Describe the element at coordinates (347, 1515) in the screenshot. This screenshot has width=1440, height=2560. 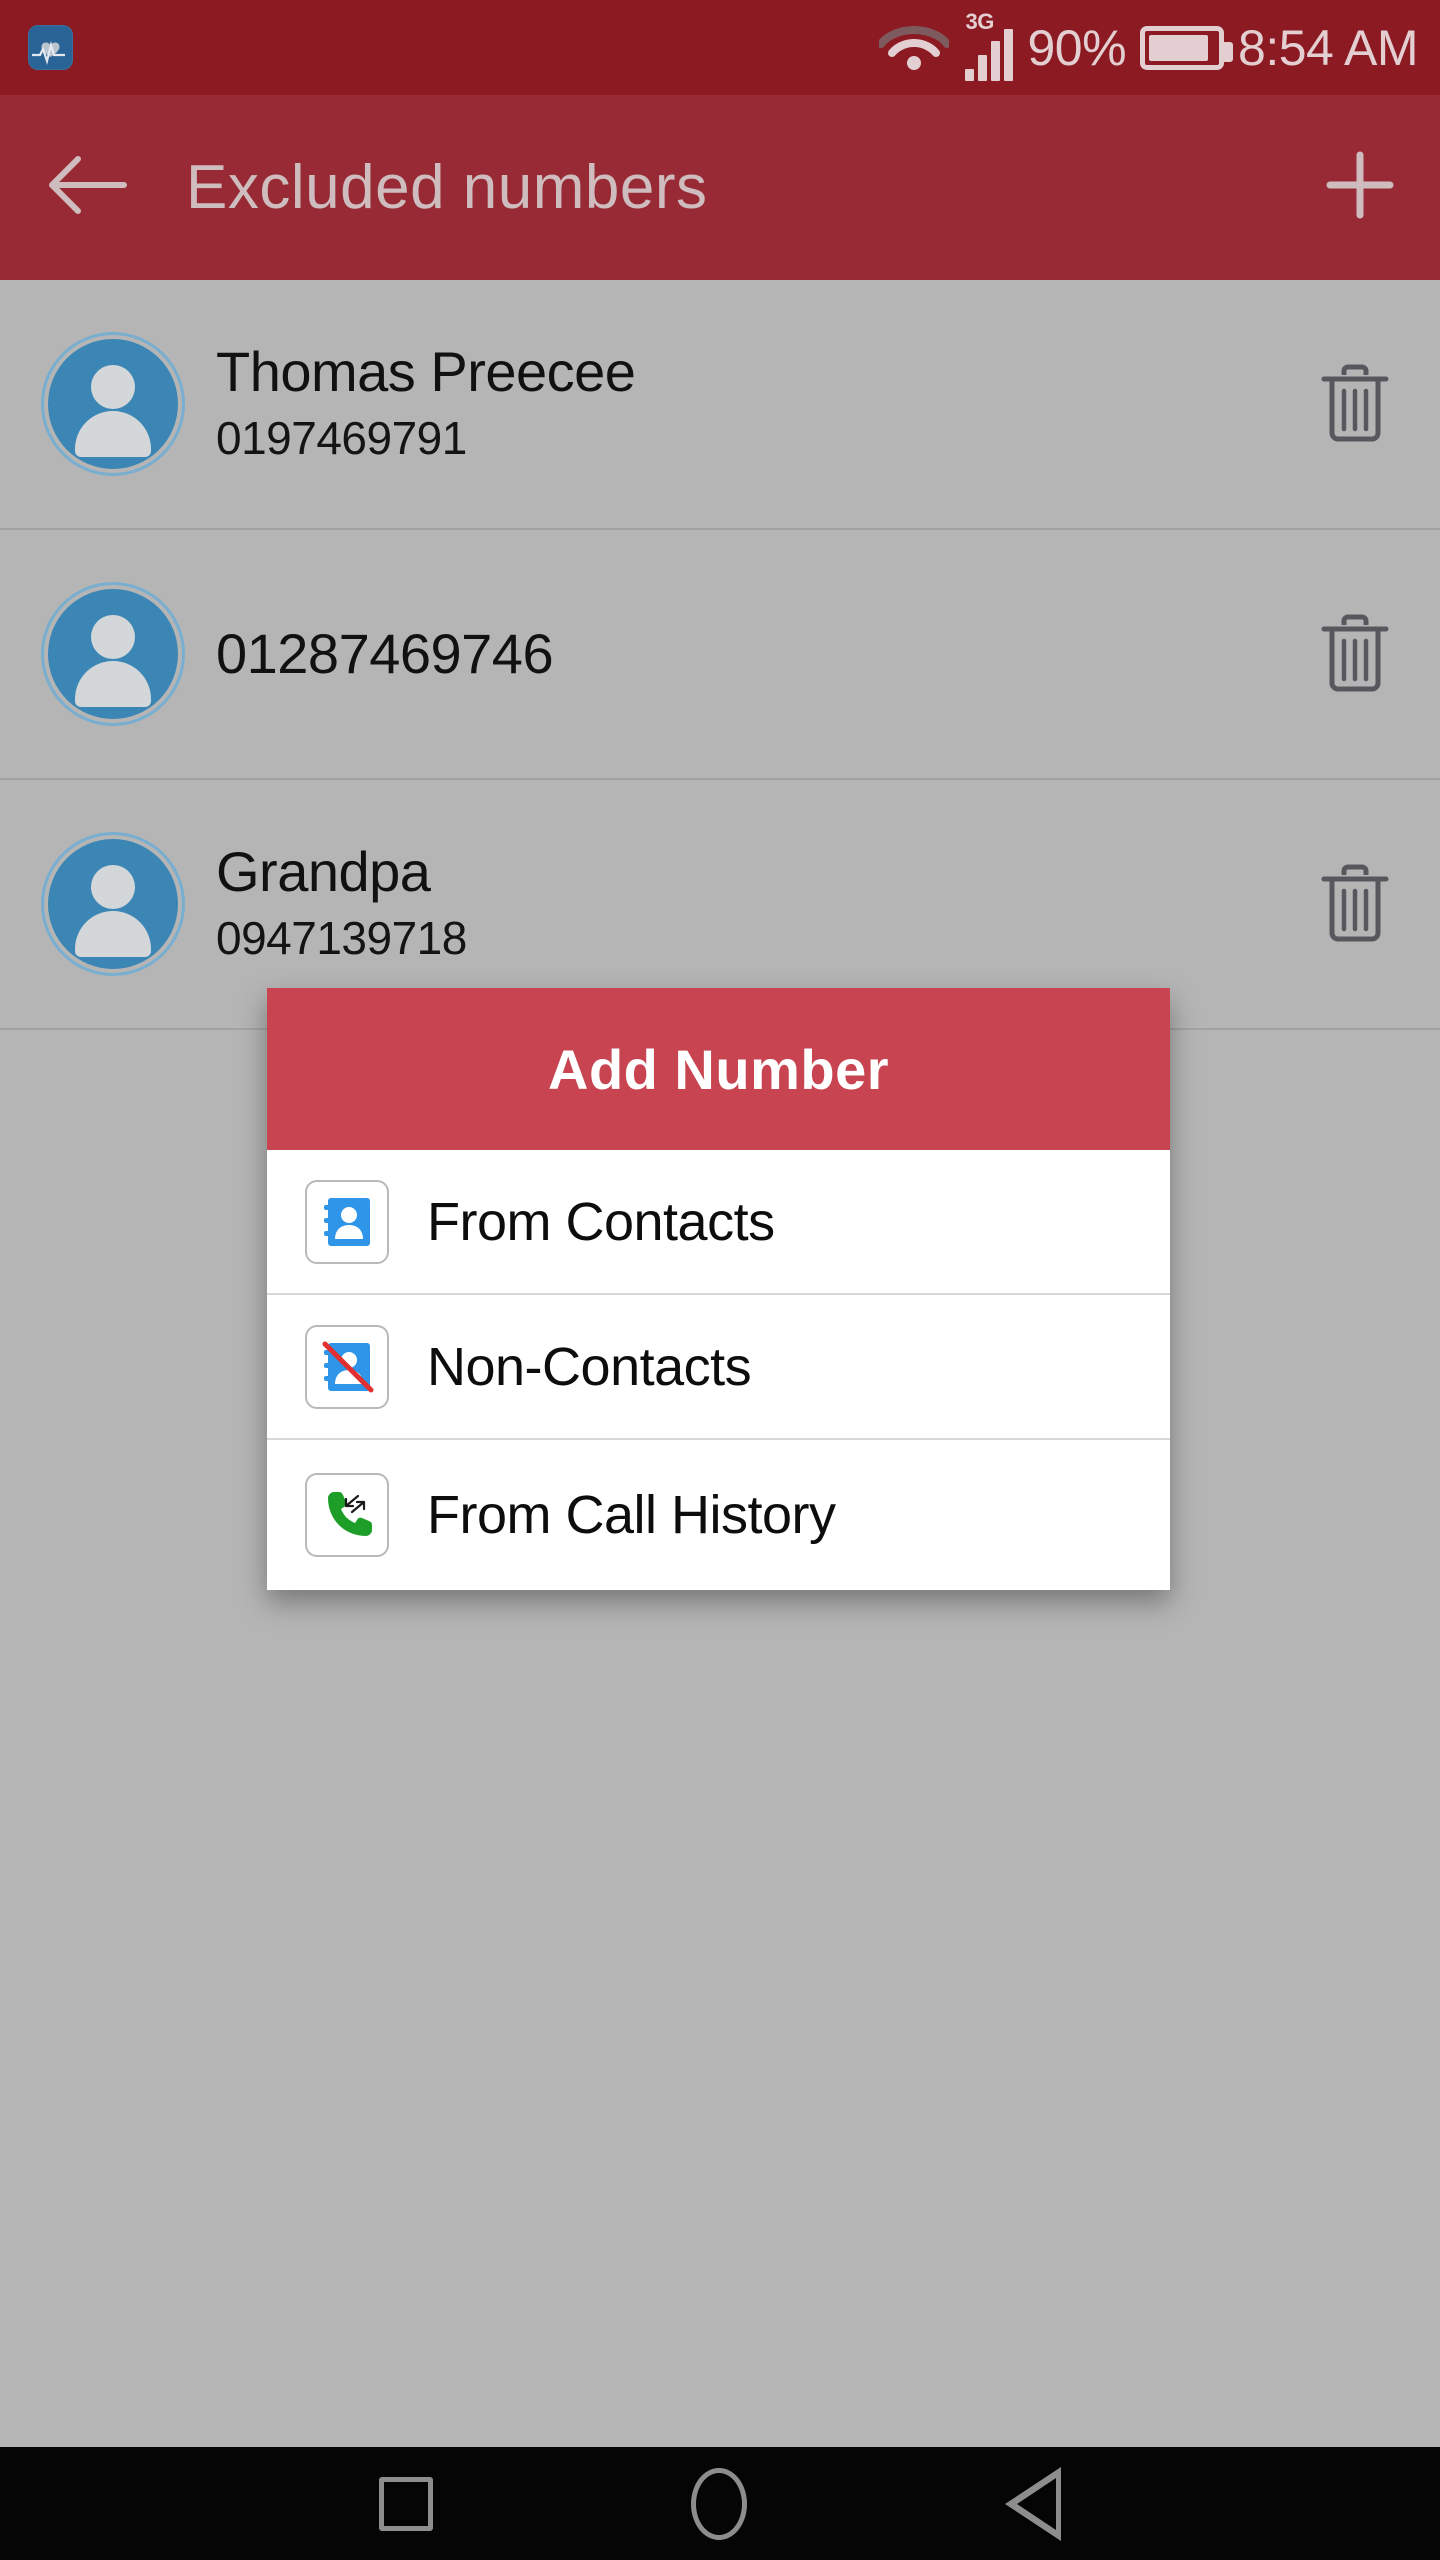
I see `call-history-icon` at that location.